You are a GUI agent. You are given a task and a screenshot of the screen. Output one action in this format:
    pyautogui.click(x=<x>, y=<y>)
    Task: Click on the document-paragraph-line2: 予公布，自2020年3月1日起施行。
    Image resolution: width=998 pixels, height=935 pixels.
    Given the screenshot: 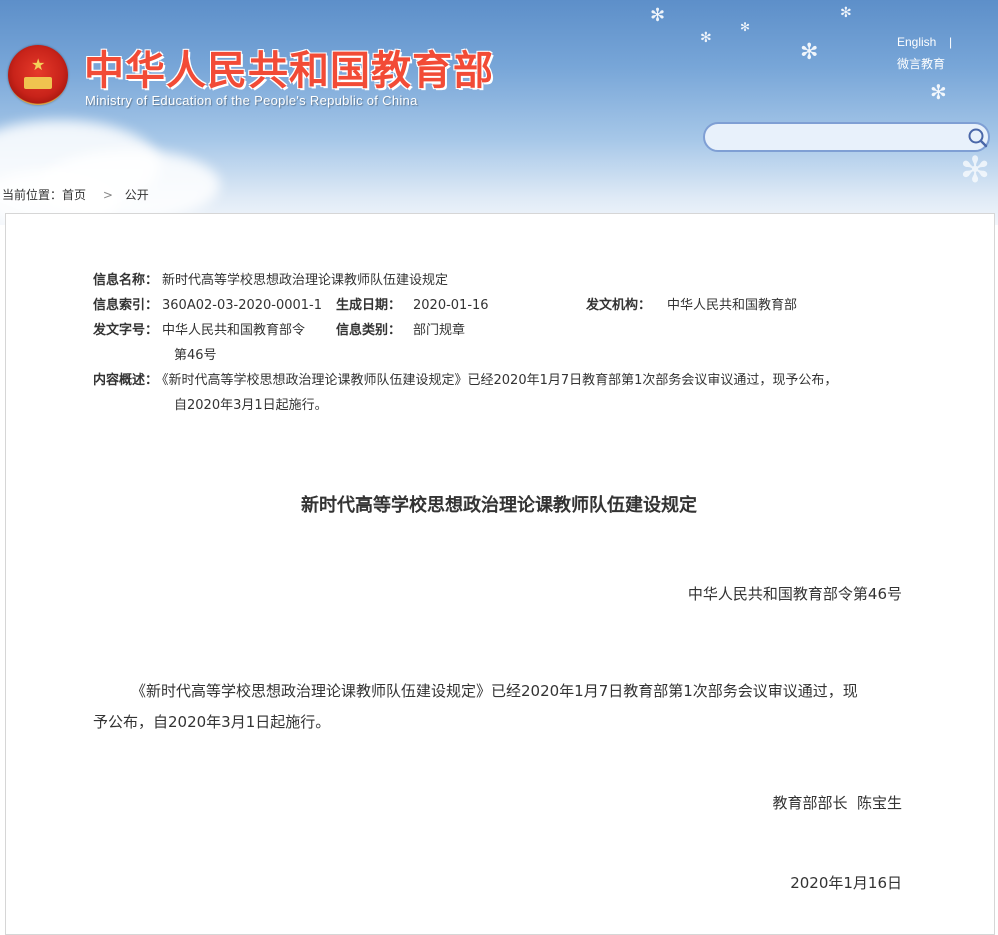 What is the action you would take?
    pyautogui.click(x=212, y=722)
    